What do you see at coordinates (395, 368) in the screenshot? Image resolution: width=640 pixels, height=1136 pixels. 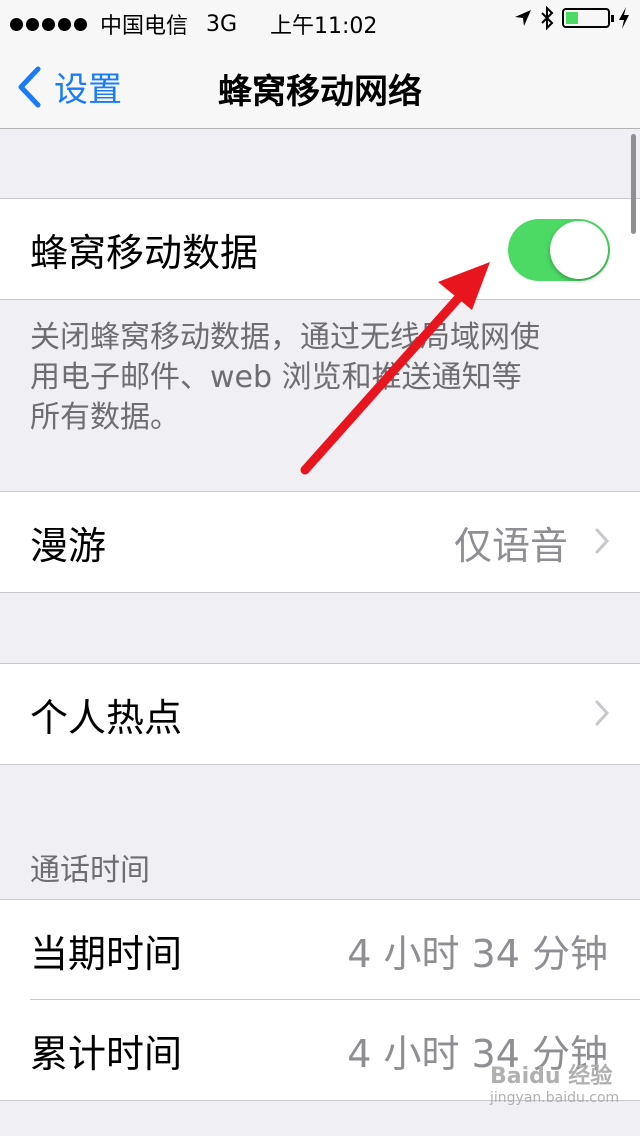 I see `annotation-arrow-icon` at bounding box center [395, 368].